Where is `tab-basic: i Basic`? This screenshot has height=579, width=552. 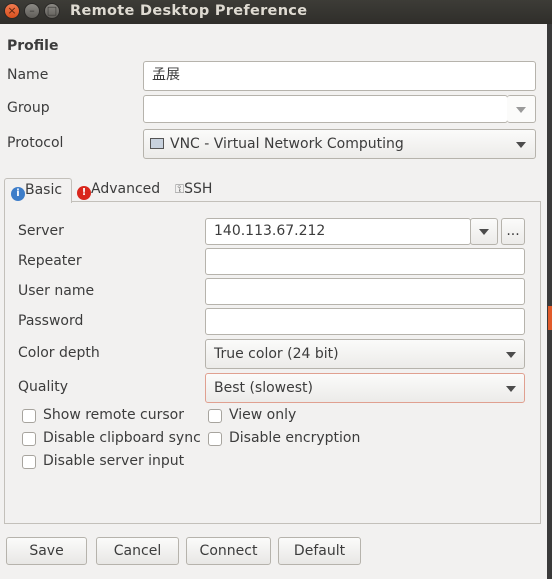
tab-basic: i Basic is located at coordinates (38, 190).